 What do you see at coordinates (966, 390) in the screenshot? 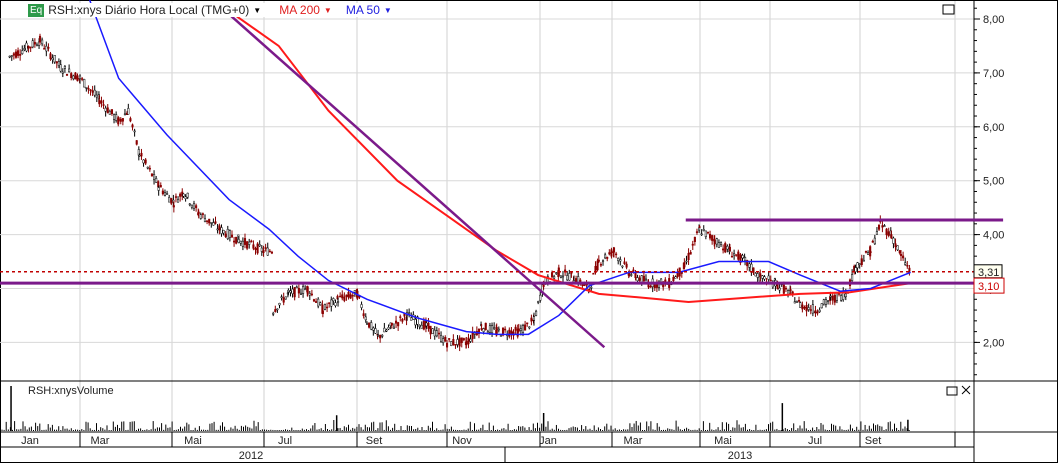
I see `close-icon` at bounding box center [966, 390].